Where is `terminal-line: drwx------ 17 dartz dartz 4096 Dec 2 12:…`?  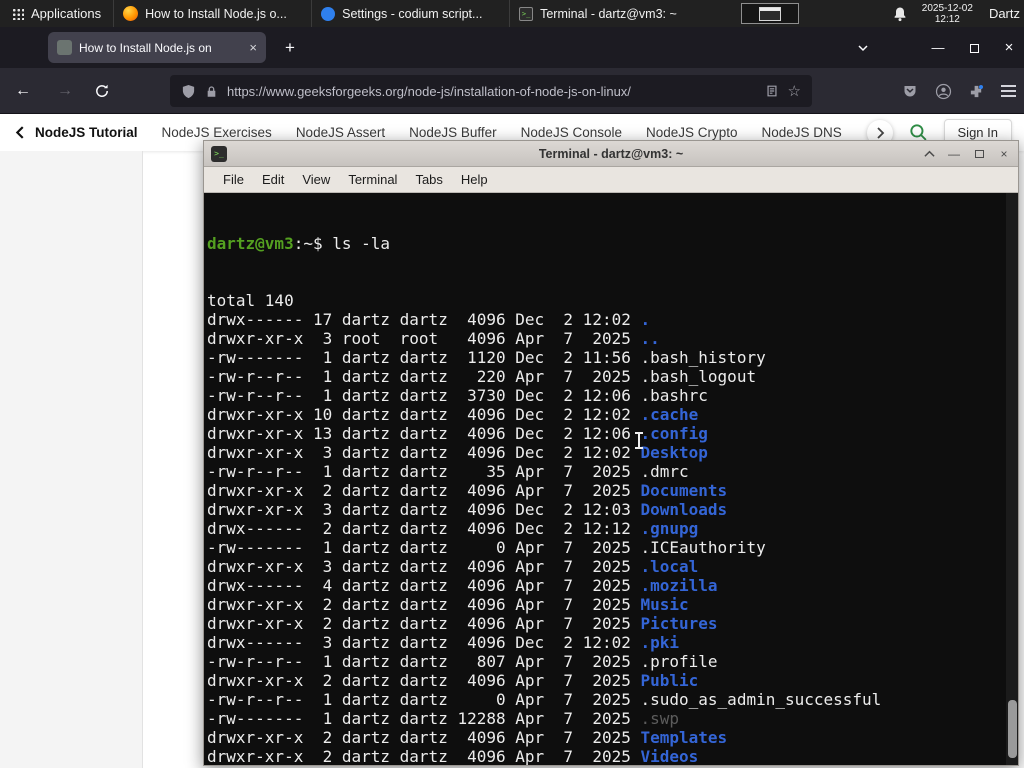 terminal-line: drwx------ 17 dartz dartz 4096 Dec 2 12:… is located at coordinates (429, 319).